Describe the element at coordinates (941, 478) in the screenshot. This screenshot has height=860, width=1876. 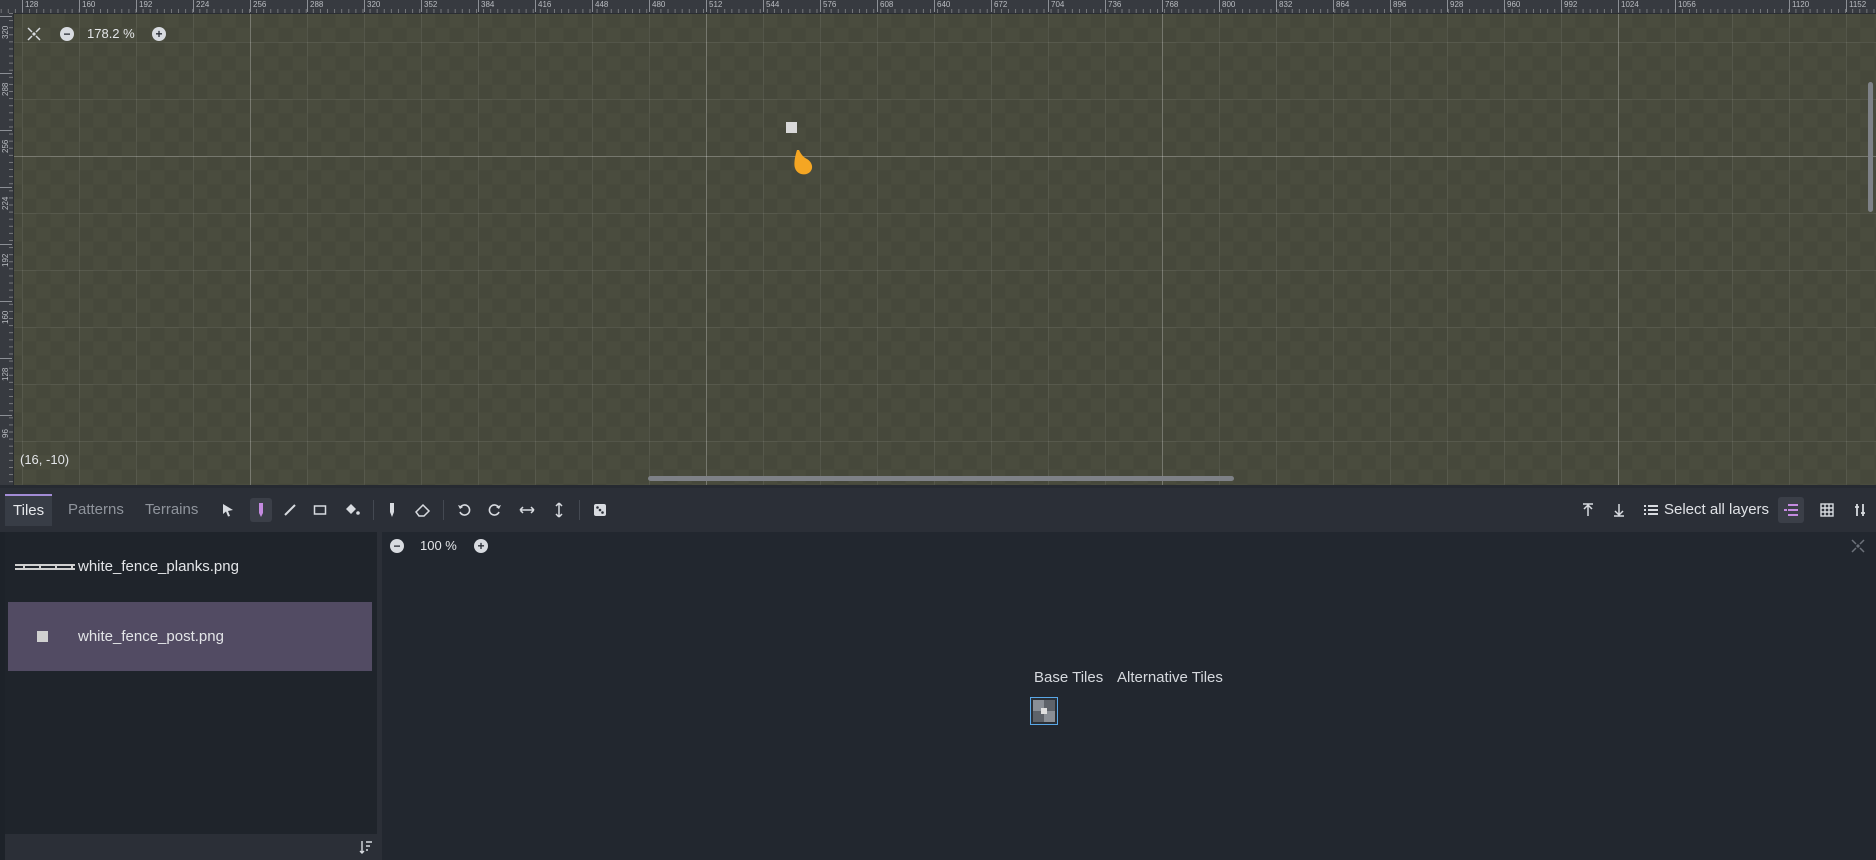
I see `horizontal-scrollbar` at that location.